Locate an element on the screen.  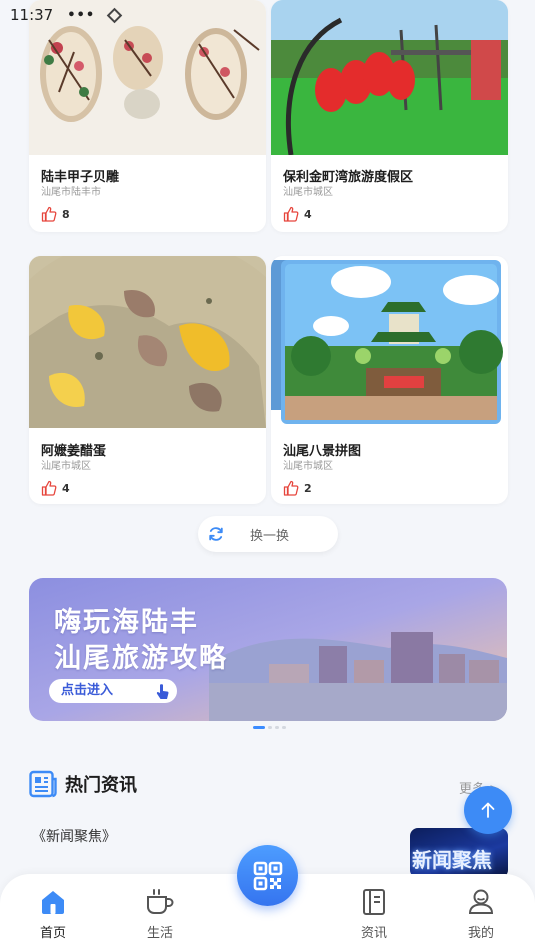
like-count: 8 is located at coordinates (55, 214).